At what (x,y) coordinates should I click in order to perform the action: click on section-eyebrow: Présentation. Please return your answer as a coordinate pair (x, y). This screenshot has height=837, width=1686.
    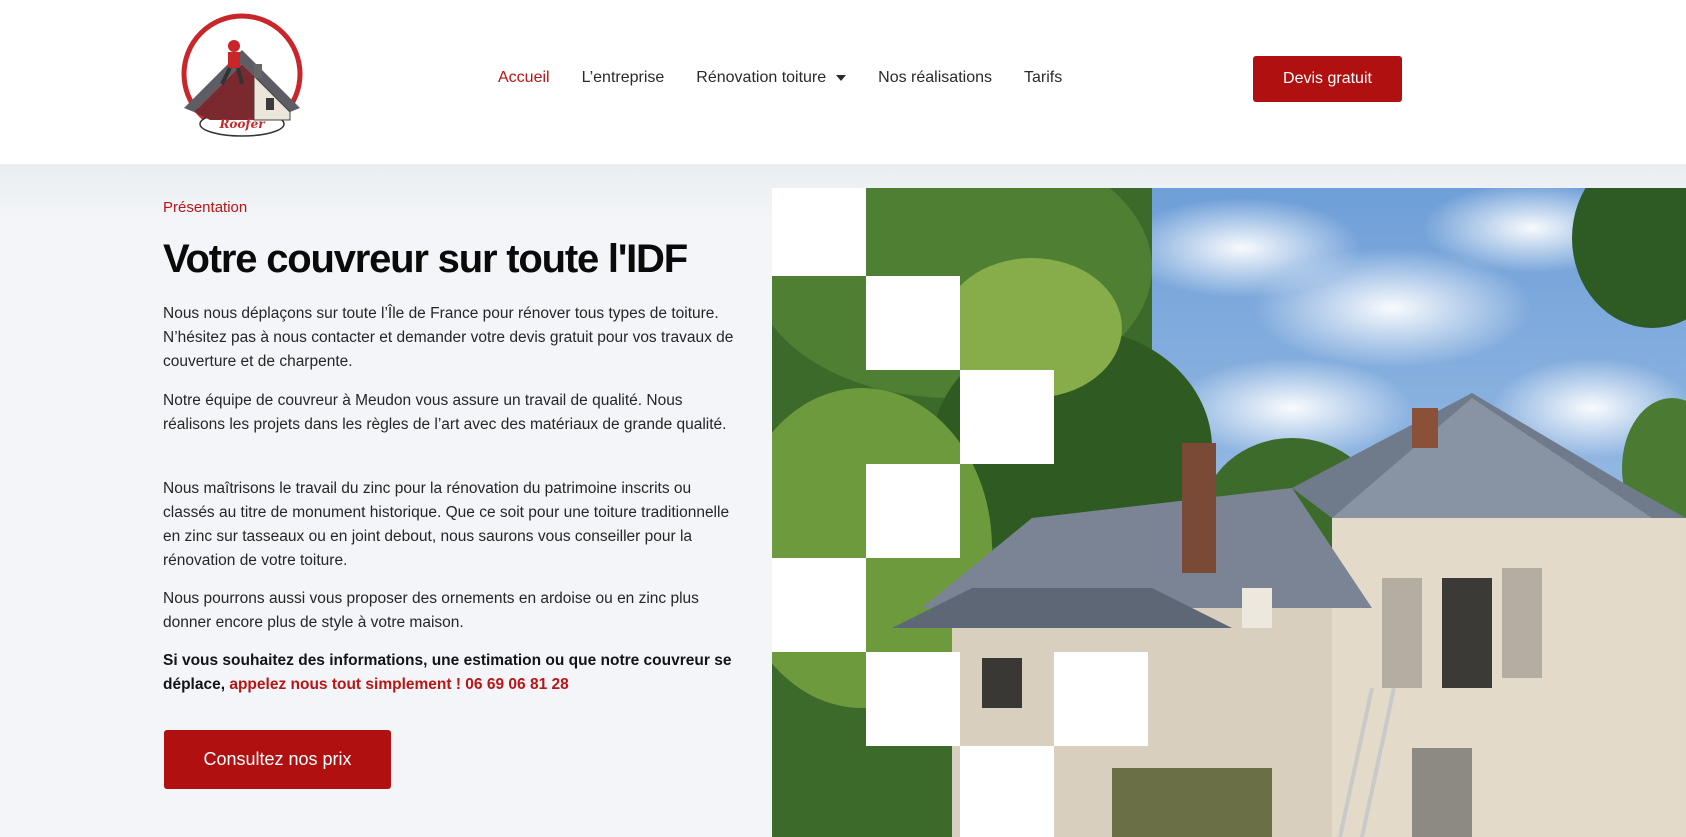
    Looking at the image, I should click on (205, 207).